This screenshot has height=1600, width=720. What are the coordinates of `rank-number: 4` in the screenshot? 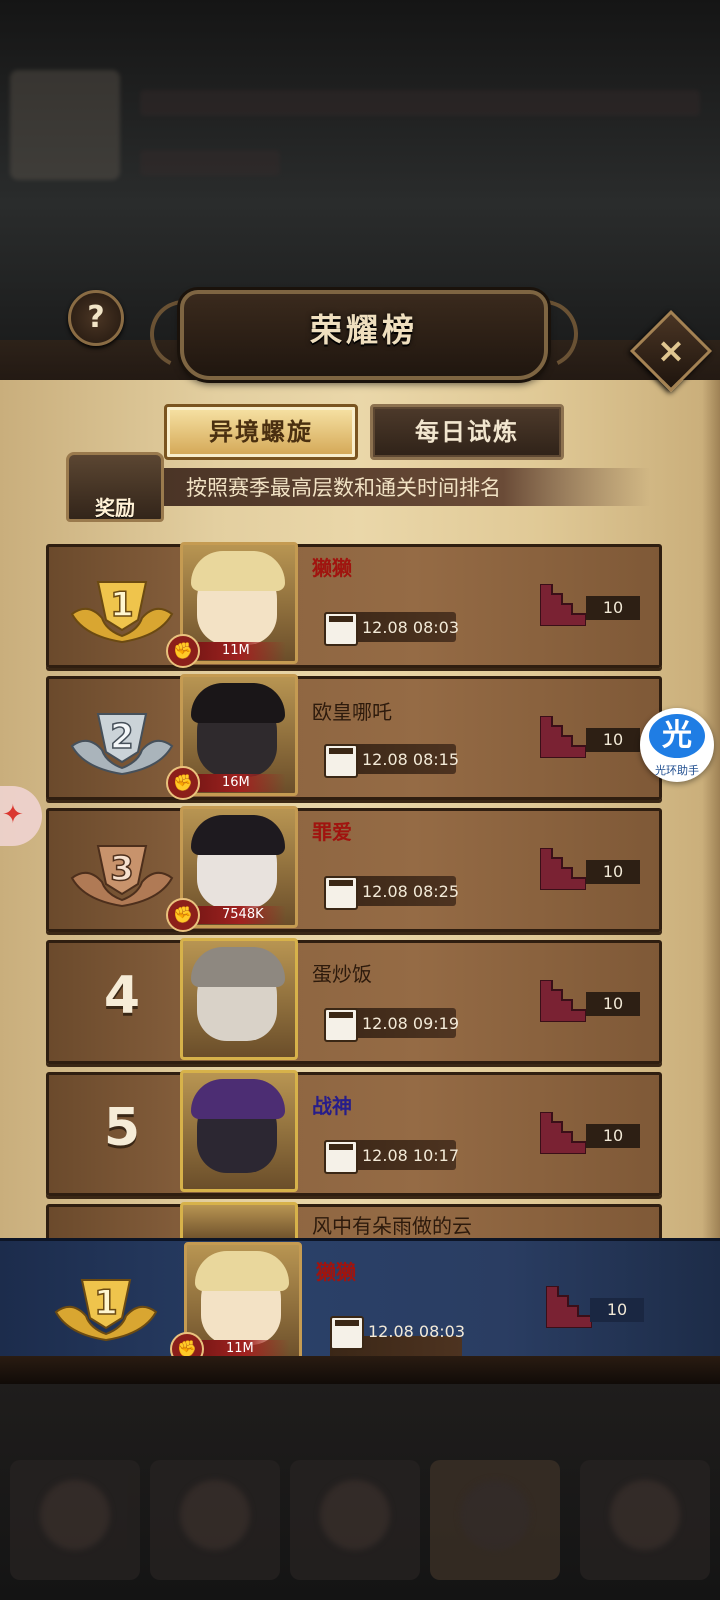 It's located at (122, 996).